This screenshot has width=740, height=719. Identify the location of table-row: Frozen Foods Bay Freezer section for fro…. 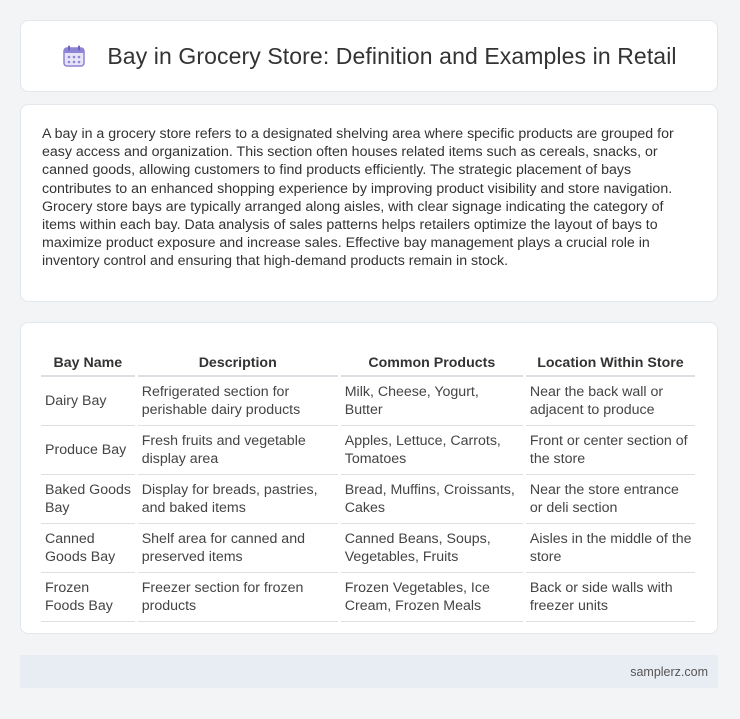
(368, 597).